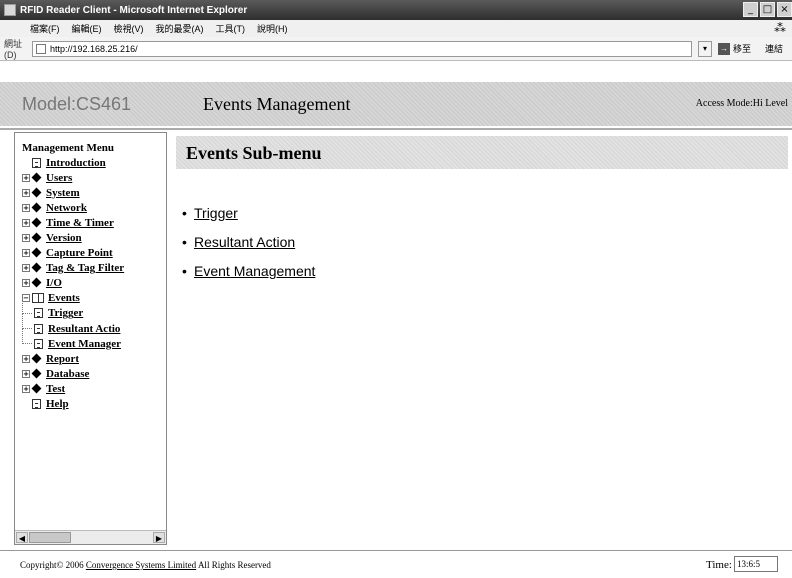 This screenshot has height=578, width=792. Describe the element at coordinates (254, 271) in the screenshot. I see `event-management-link: Event Management` at that location.